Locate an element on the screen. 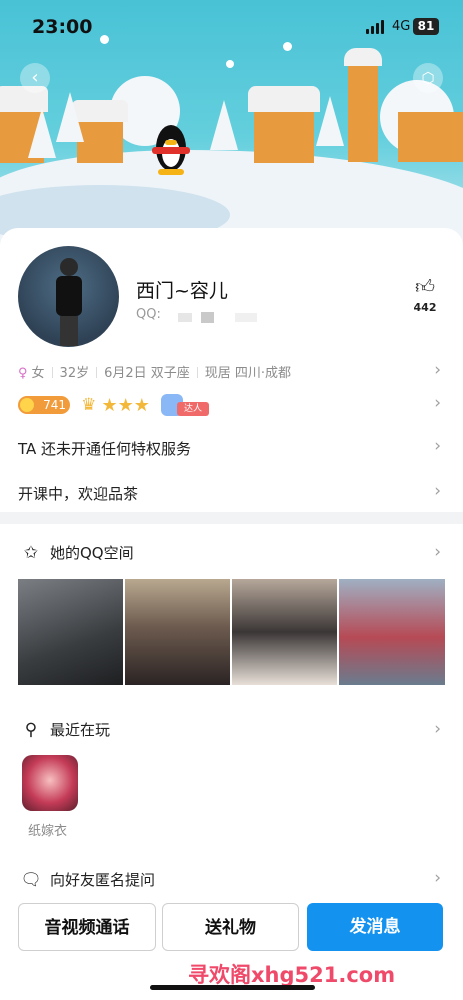  anonymous-question-row: 🗨︎ 向好友匿名提问 is located at coordinates (87, 879).